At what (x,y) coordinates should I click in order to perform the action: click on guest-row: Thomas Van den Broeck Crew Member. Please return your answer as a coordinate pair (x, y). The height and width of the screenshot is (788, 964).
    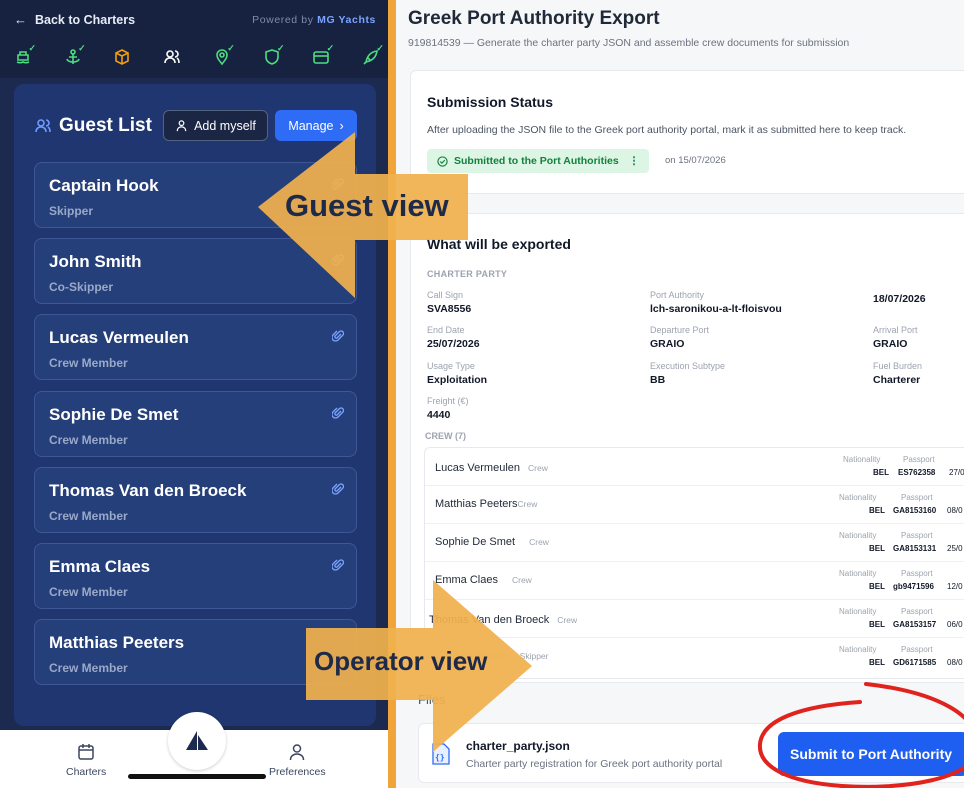
    Looking at the image, I should click on (195, 500).